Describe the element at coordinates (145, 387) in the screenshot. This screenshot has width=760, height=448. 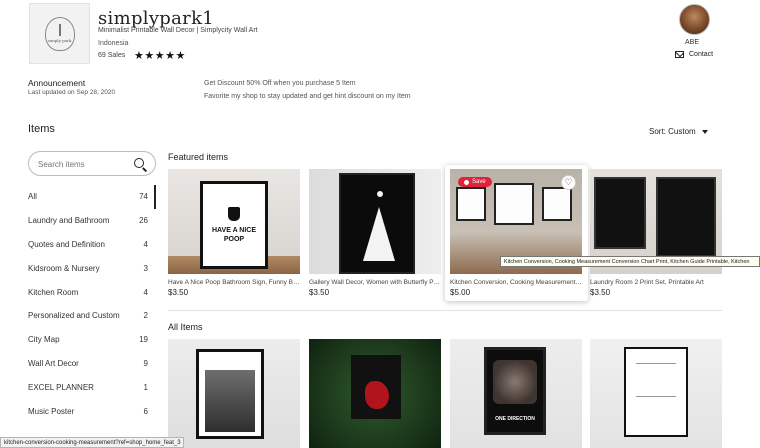
I see `category-count: 1` at that location.